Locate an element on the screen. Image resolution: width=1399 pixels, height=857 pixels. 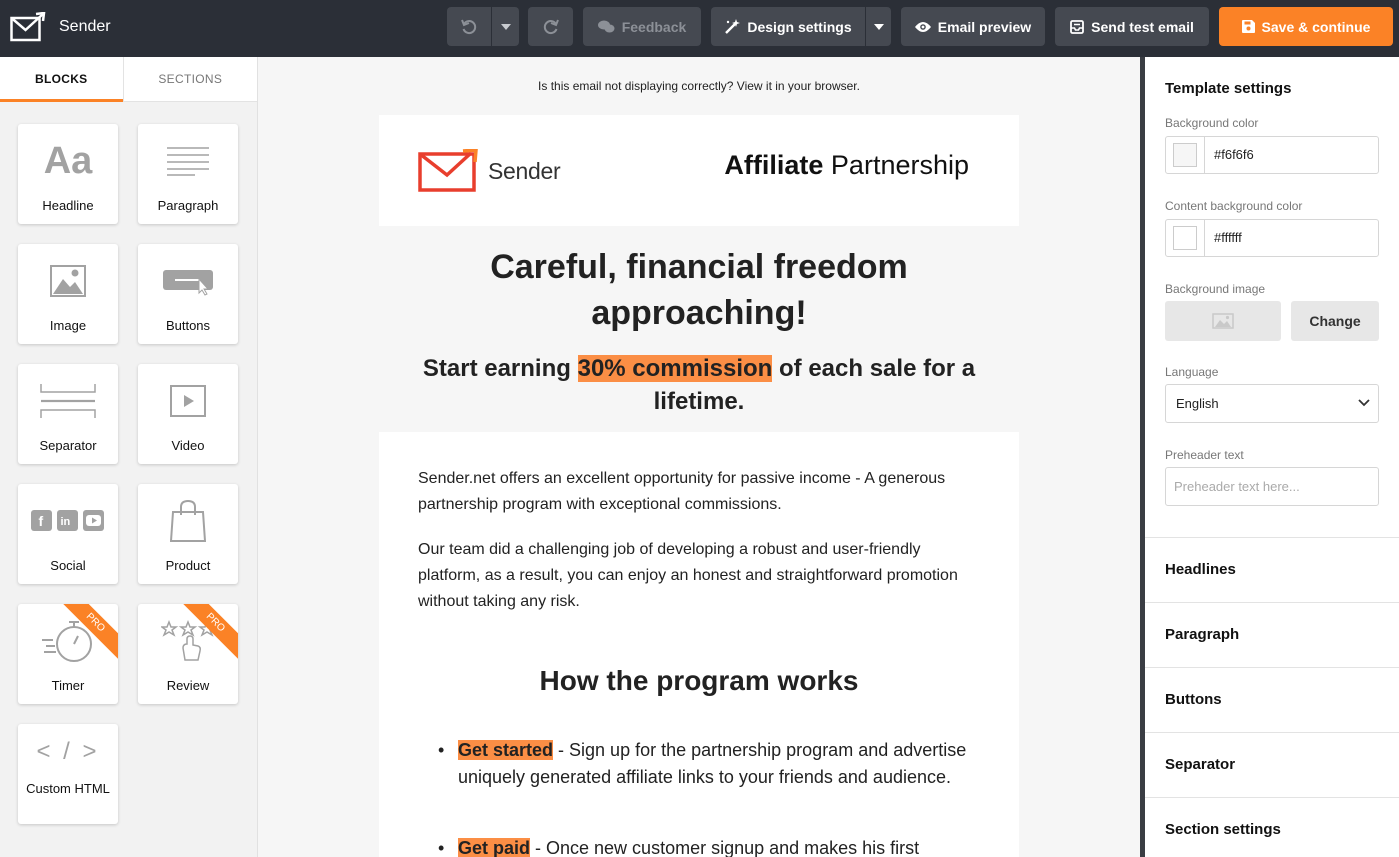
save-continue-label: Save & continue is located at coordinates (1316, 26).